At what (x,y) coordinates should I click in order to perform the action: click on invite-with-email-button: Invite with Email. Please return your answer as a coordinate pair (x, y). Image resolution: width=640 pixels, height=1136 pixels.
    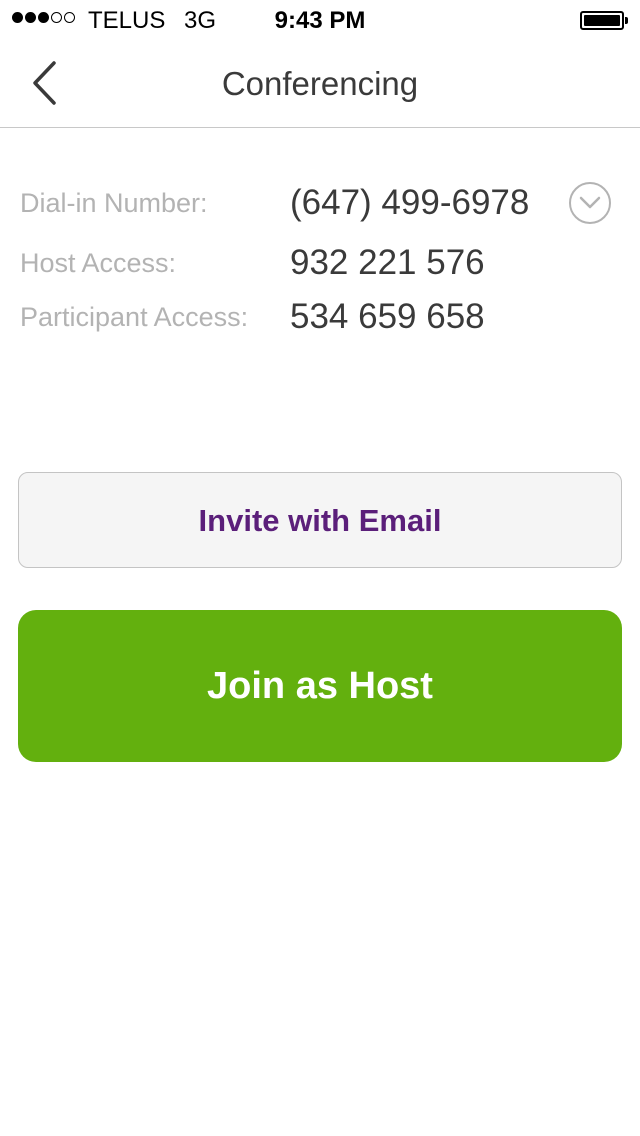
    Looking at the image, I should click on (320, 520).